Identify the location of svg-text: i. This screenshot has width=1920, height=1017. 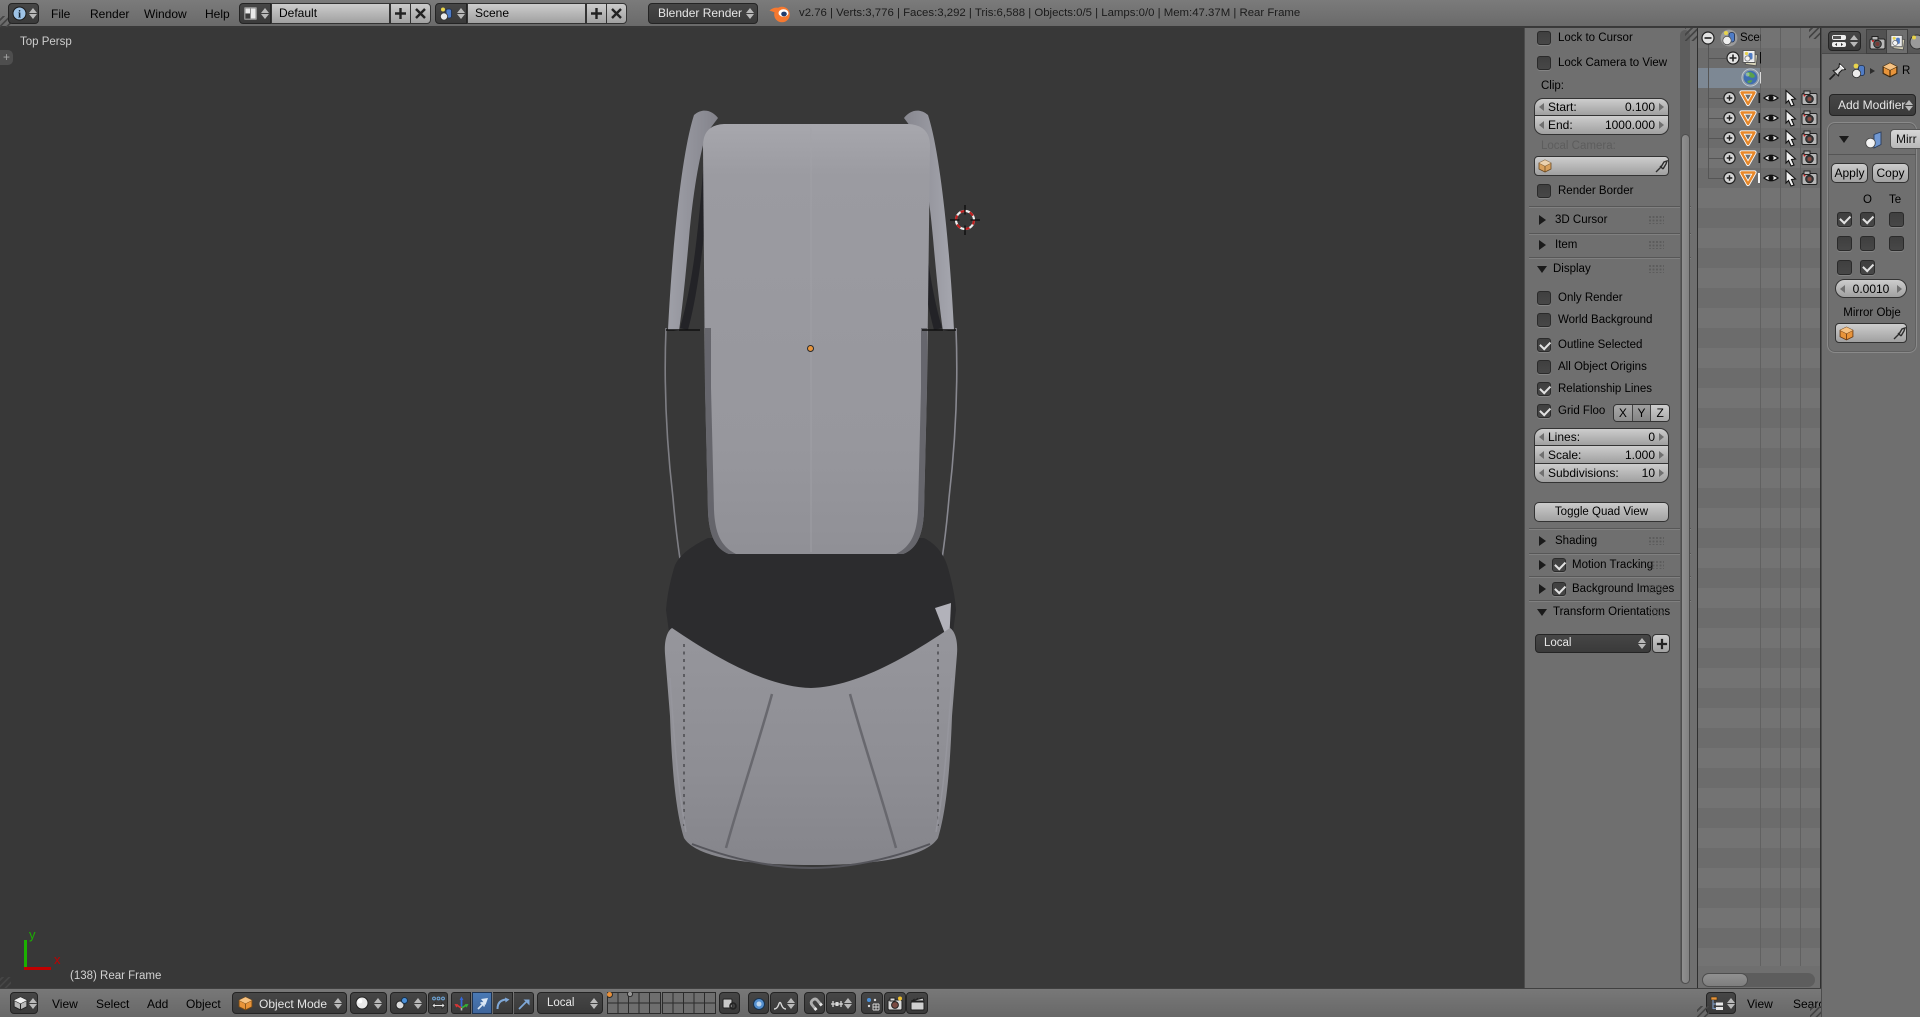
(19, 15).